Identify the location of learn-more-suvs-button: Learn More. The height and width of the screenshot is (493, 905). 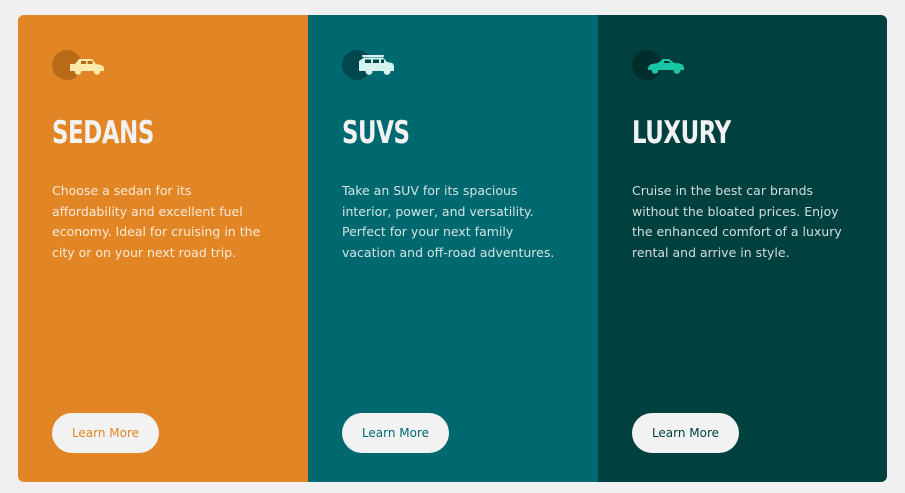
(395, 433).